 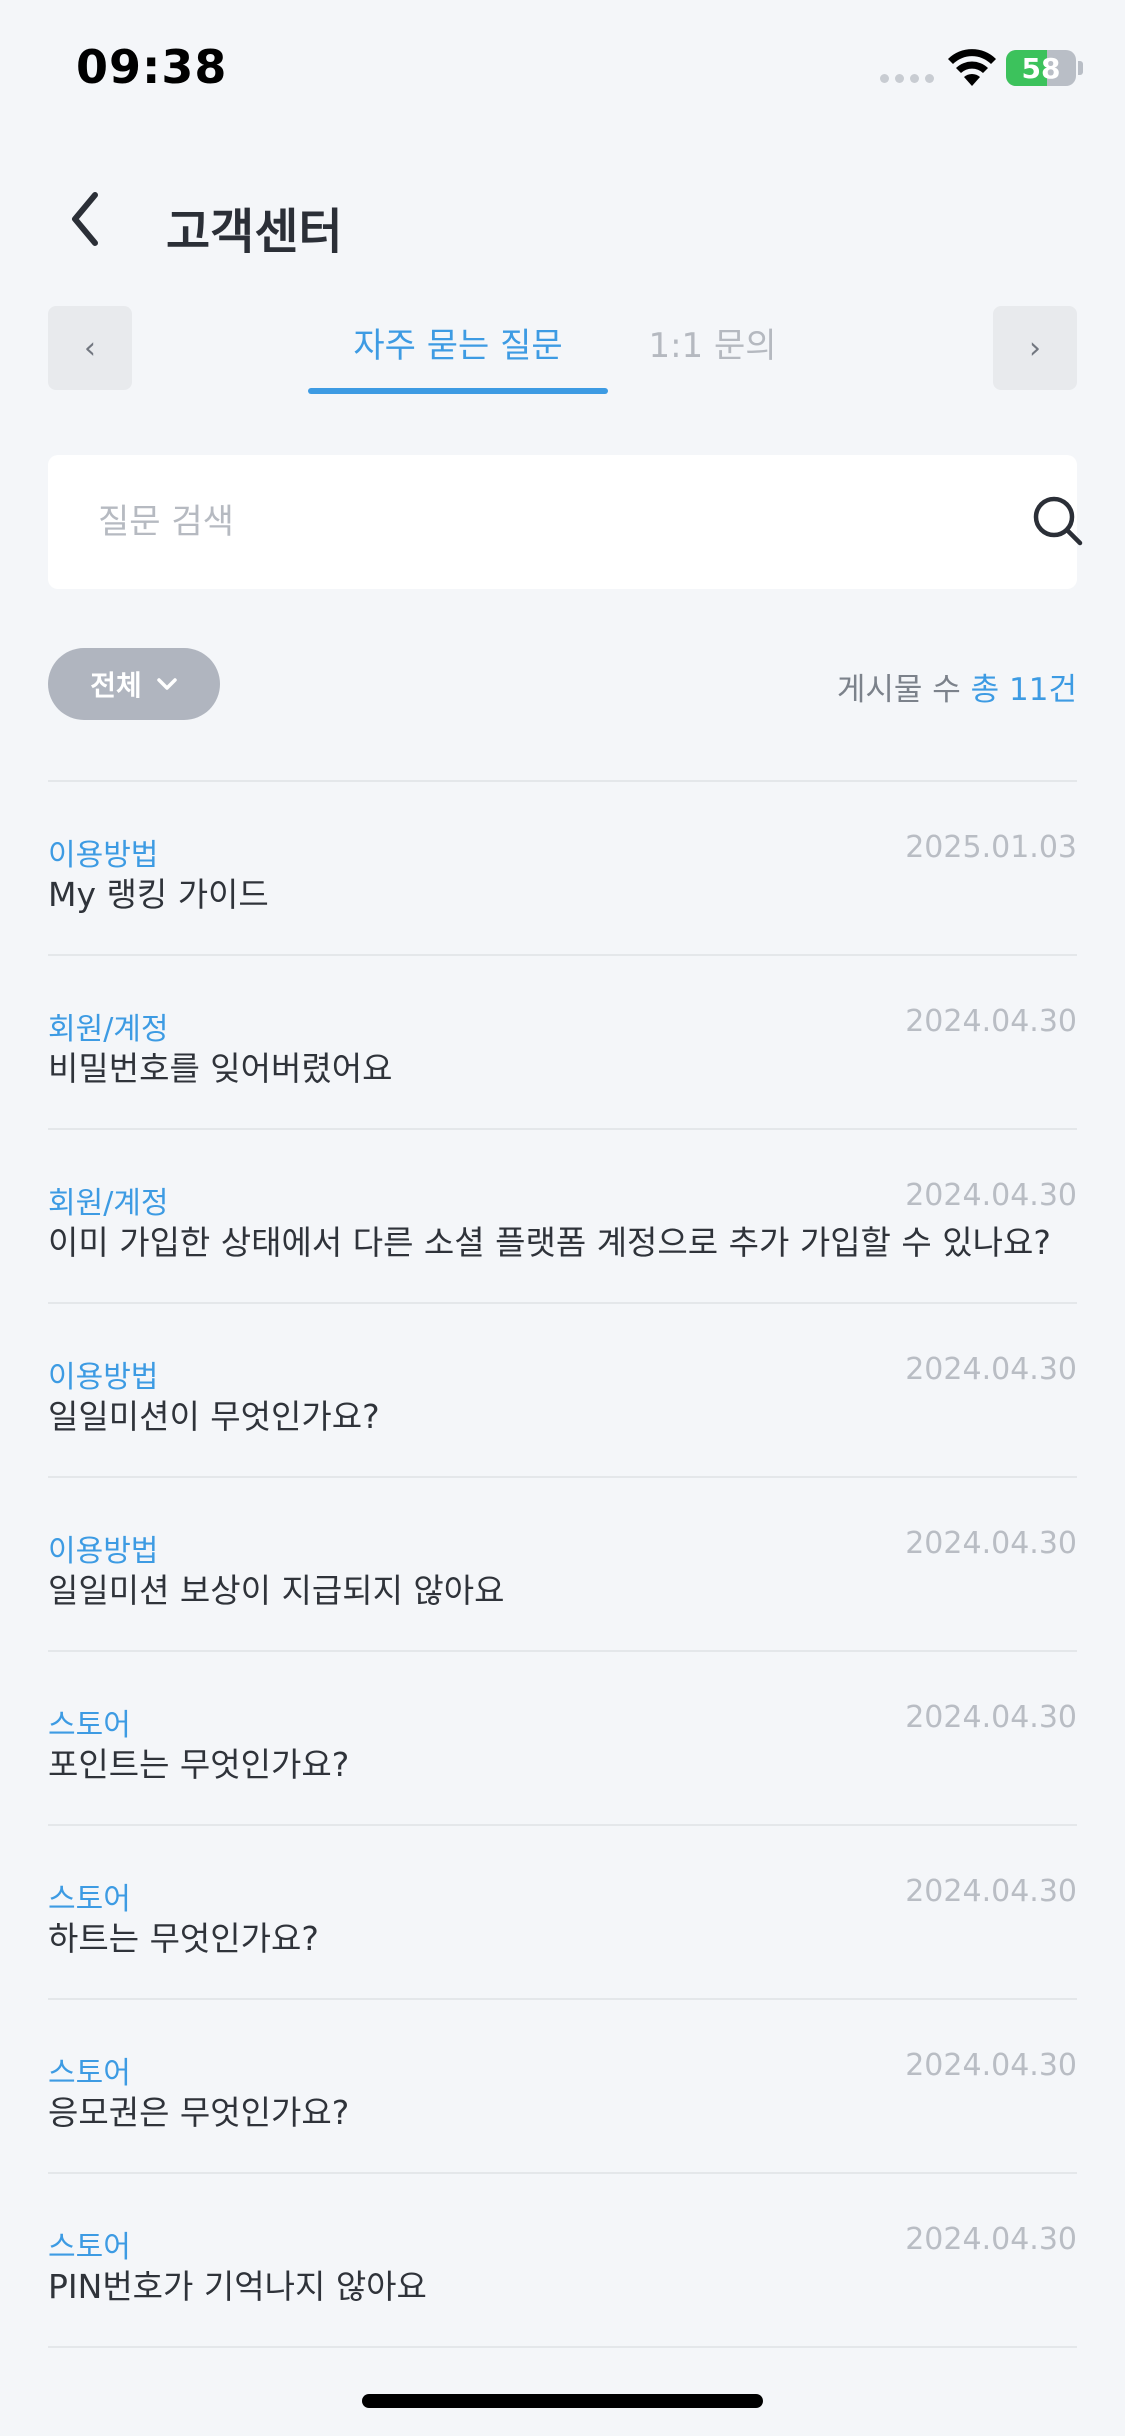 I want to click on battery-percentage: 58, so click(x=1041, y=68).